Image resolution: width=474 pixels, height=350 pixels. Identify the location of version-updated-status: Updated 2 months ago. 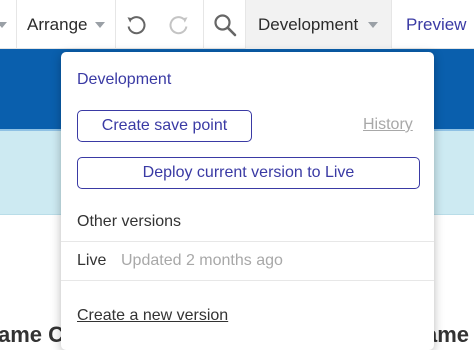
(202, 260).